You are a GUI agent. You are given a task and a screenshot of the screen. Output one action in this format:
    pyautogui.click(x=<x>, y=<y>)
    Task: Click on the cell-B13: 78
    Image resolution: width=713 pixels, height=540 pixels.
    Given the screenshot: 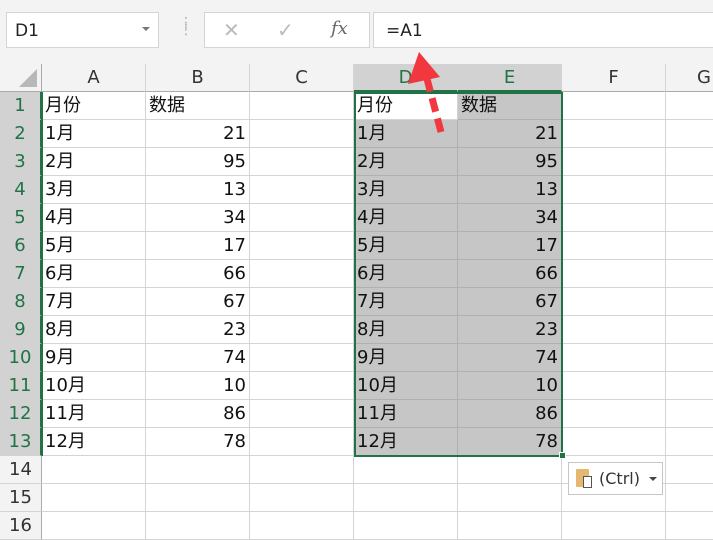 What is the action you would take?
    pyautogui.click(x=198, y=442)
    